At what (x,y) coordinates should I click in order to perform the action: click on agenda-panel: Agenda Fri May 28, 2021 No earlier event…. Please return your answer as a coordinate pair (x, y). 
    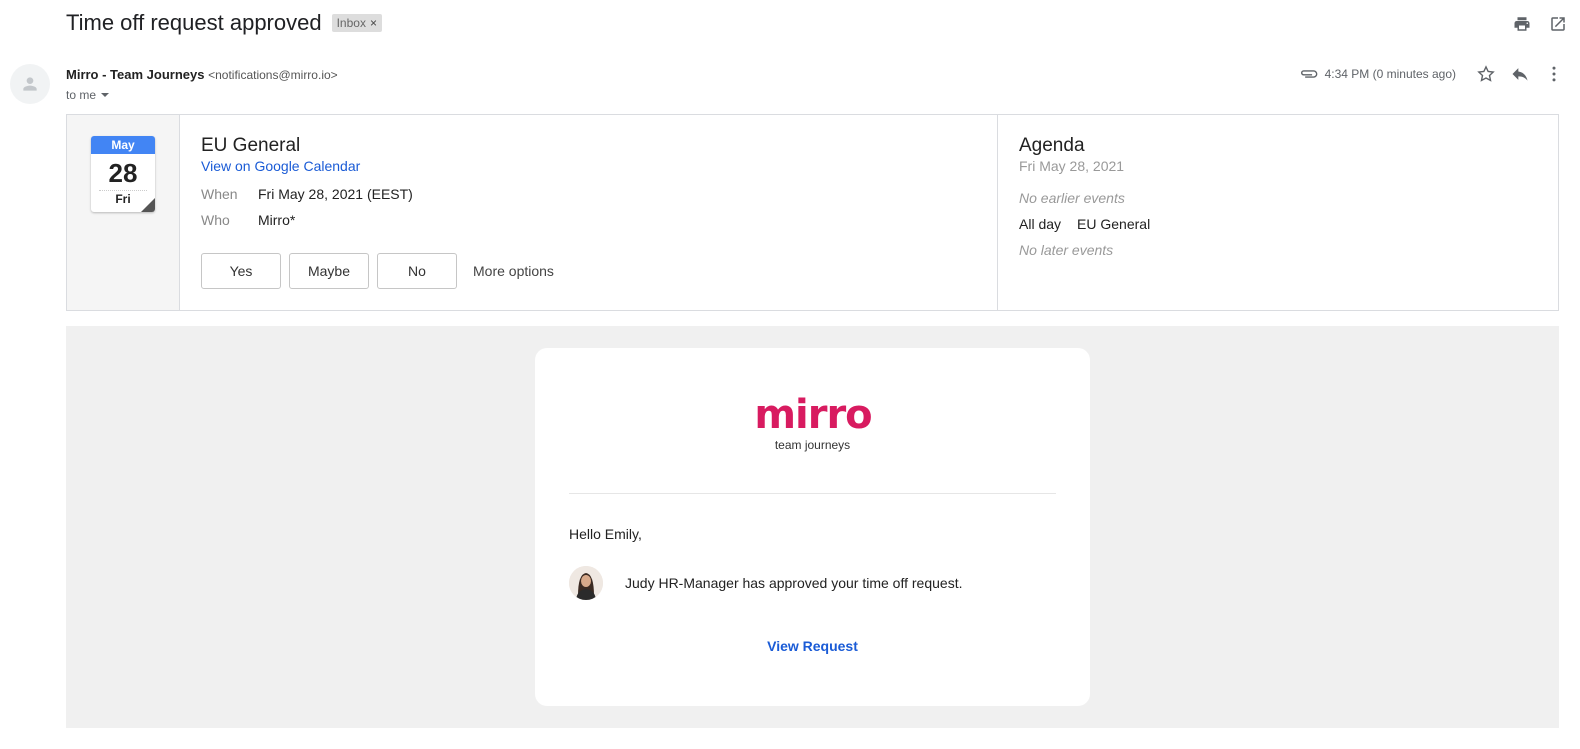
    Looking at the image, I should click on (1278, 212).